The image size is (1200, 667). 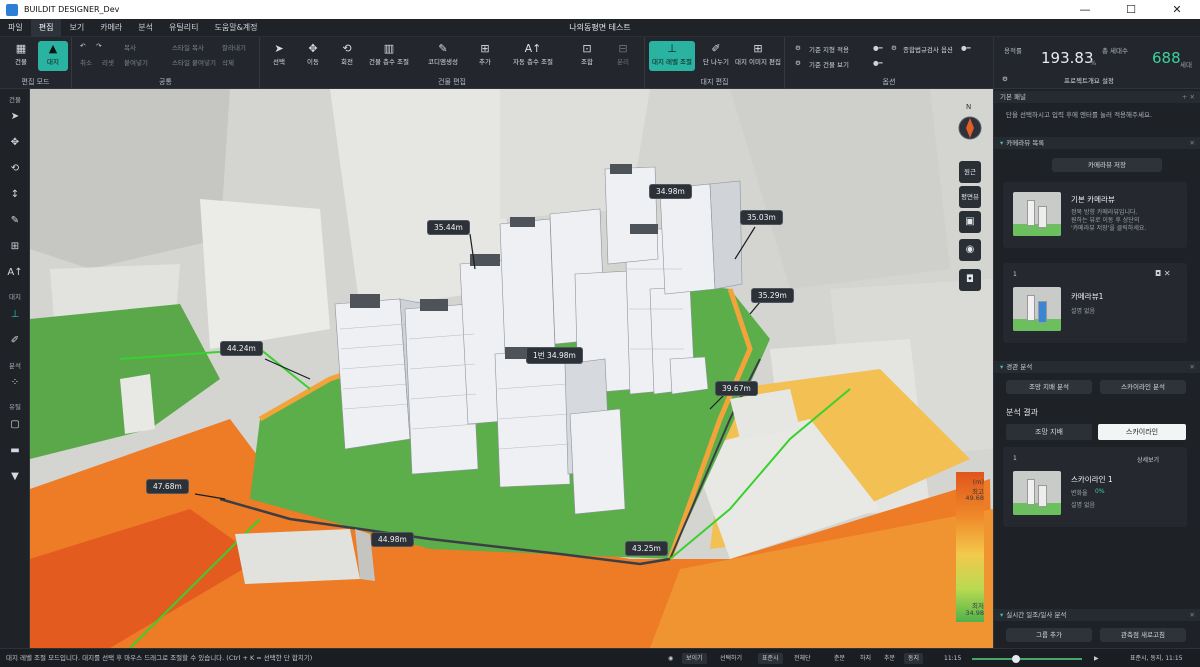 What do you see at coordinates (194, 62) in the screenshot?
I see `style-paste-button: 스타일 붙여넣기` at bounding box center [194, 62].